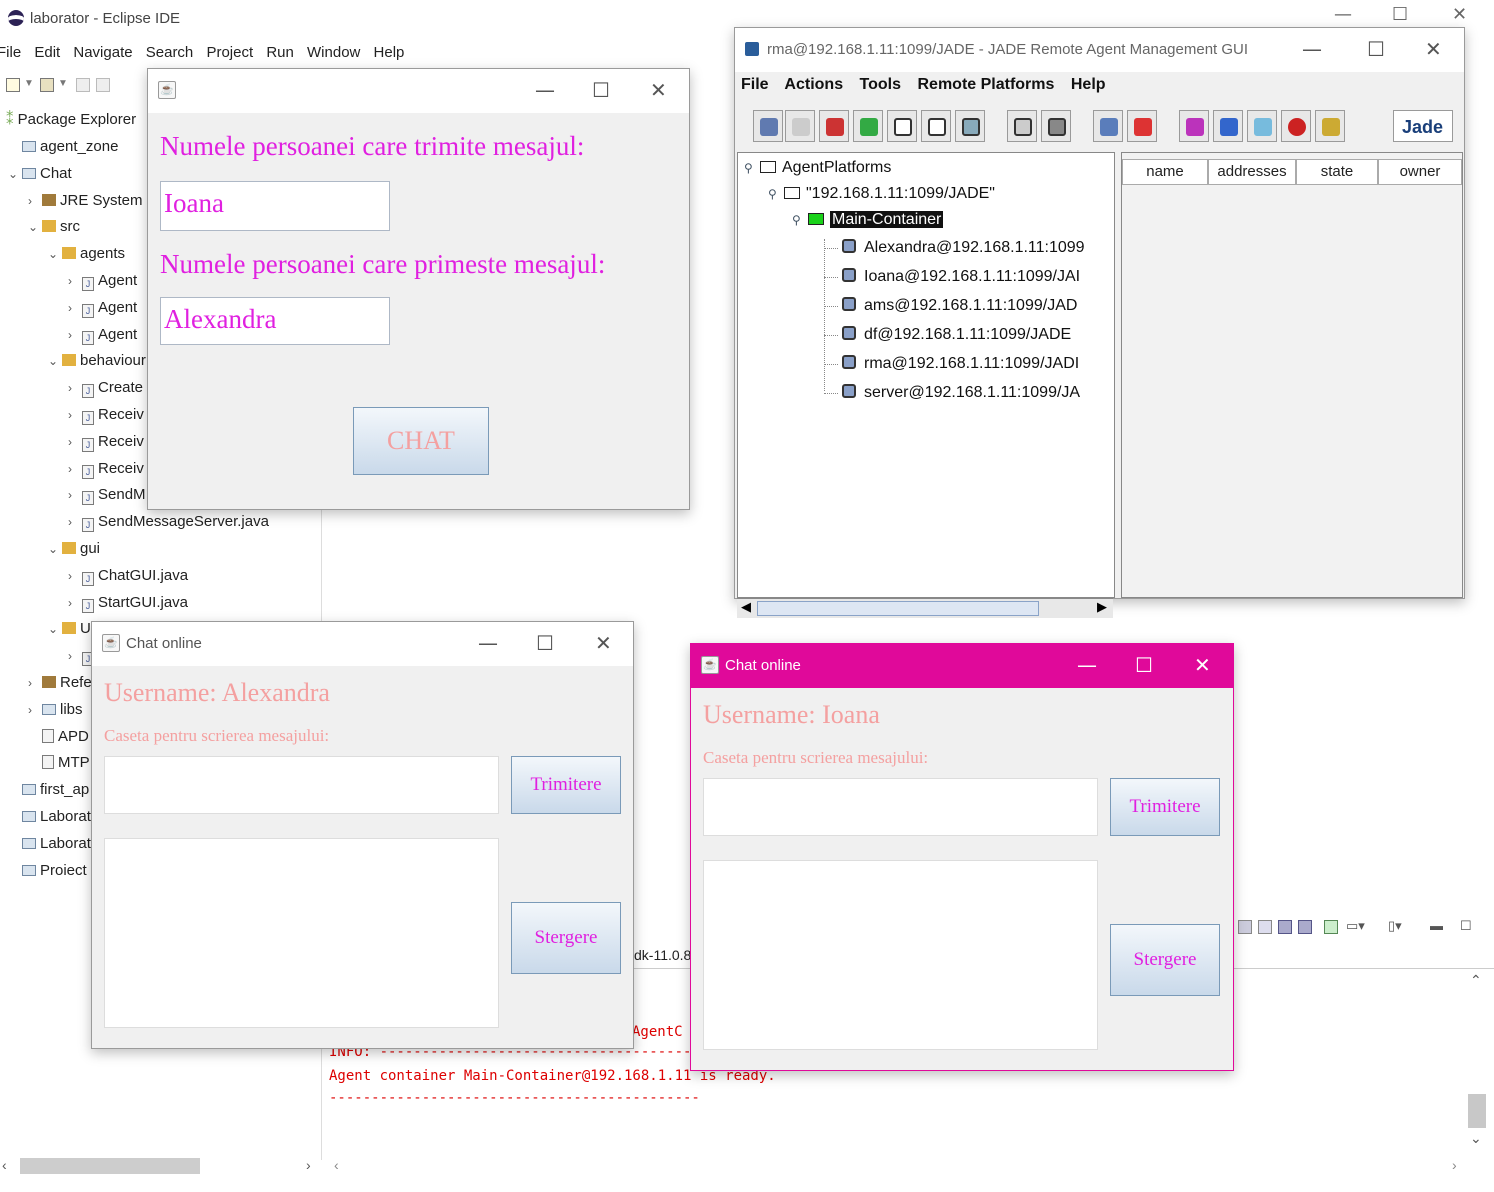 Image resolution: width=1494 pixels, height=1192 pixels. What do you see at coordinates (4, 1165) in the screenshot?
I see `scroll-left-icon: ‹` at bounding box center [4, 1165].